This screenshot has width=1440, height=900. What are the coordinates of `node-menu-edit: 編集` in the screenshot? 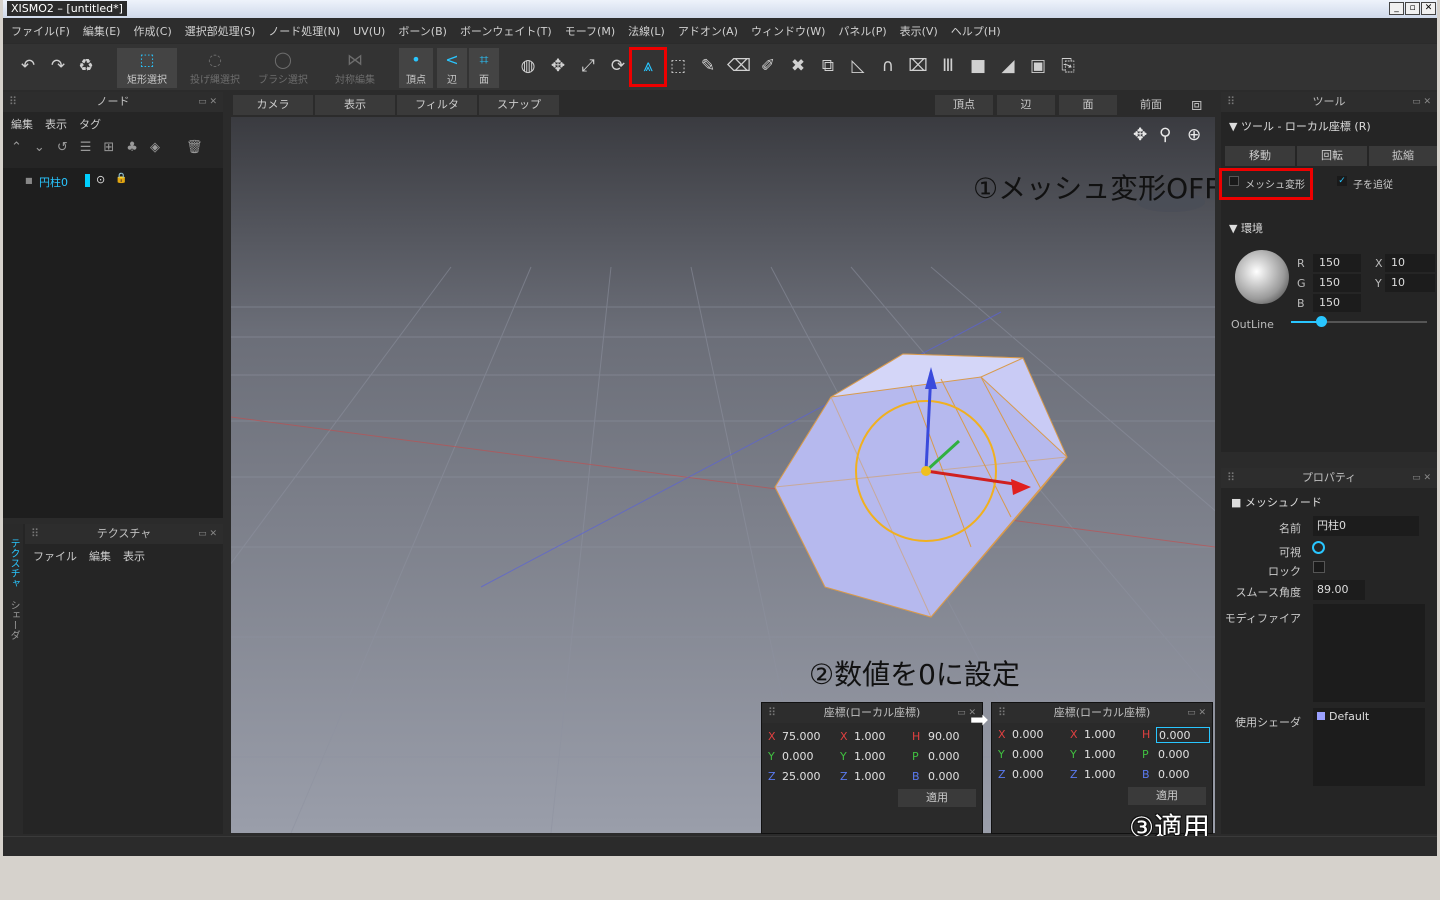 It's located at (22, 124).